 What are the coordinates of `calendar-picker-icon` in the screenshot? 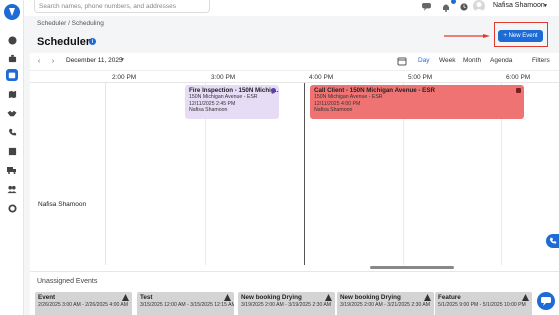 It's located at (402, 61).